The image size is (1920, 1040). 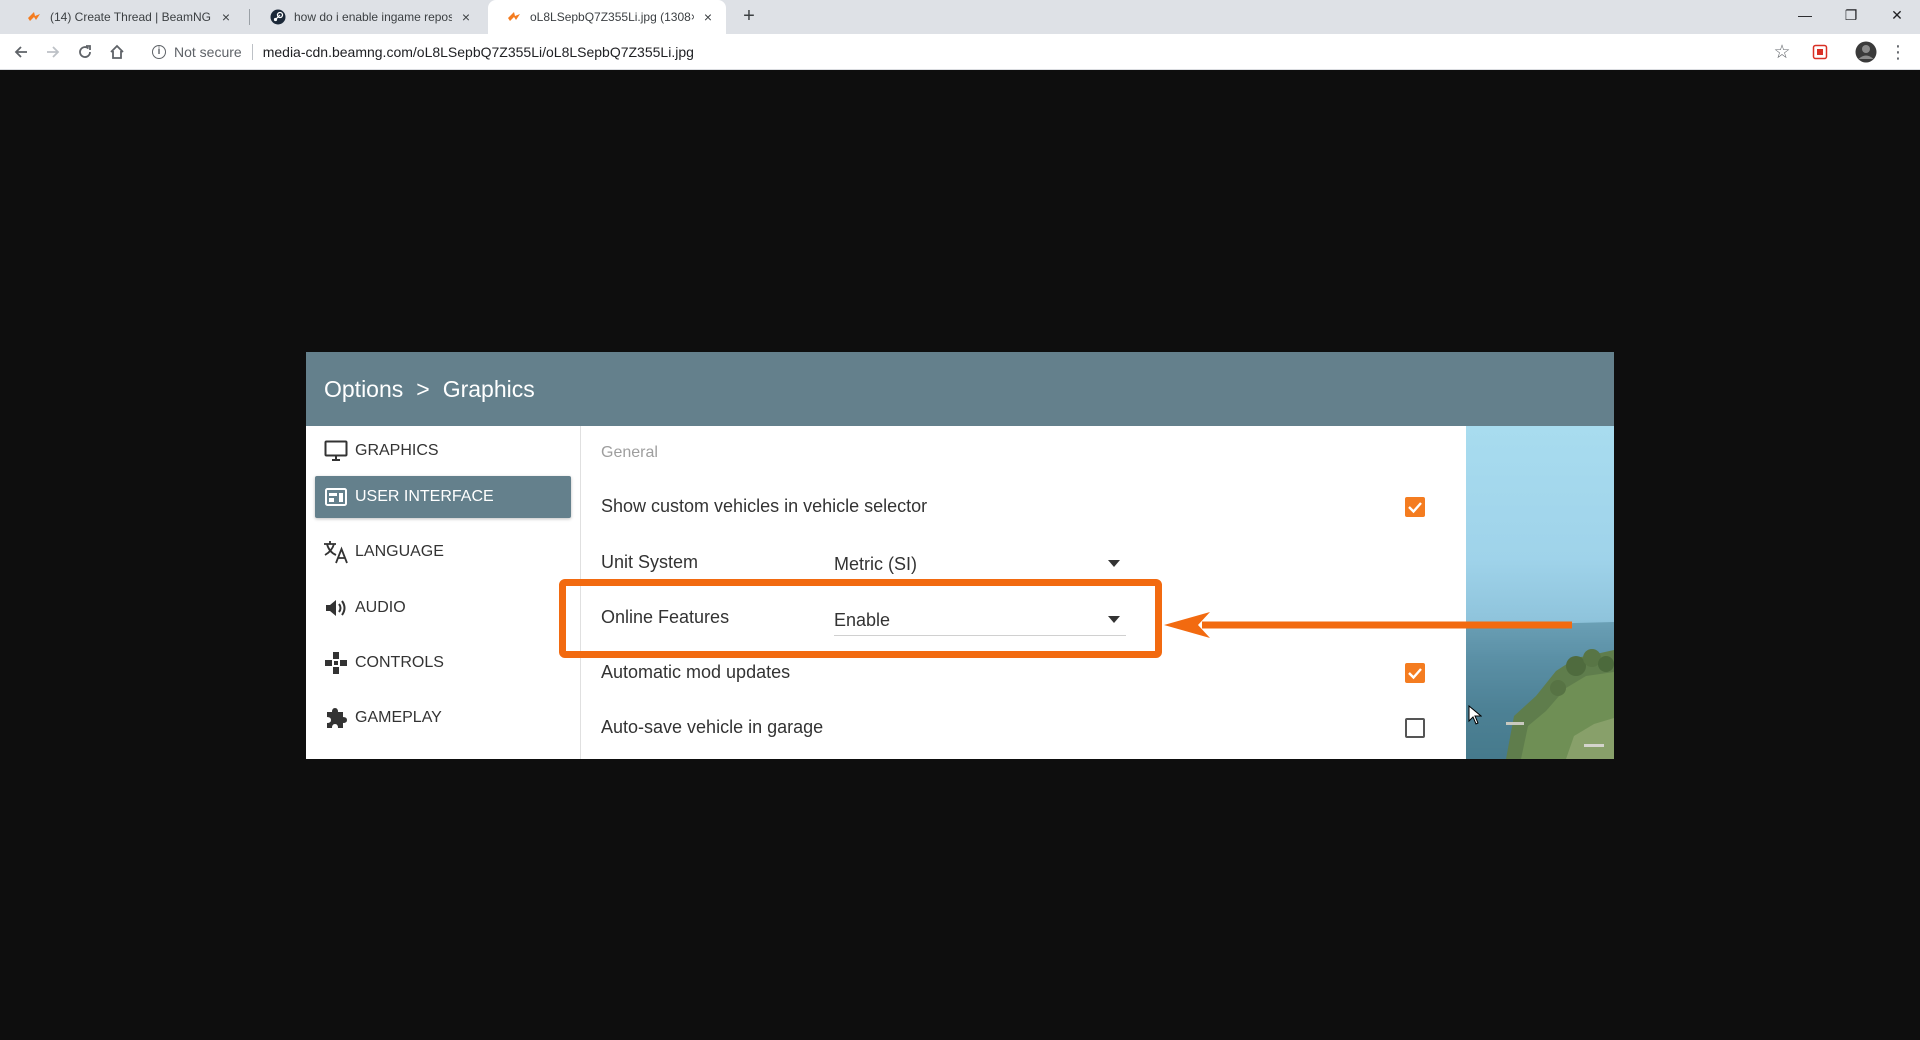 I want to click on sidebar-item-gameplay: GAMEPLAY, so click(x=443, y=718).